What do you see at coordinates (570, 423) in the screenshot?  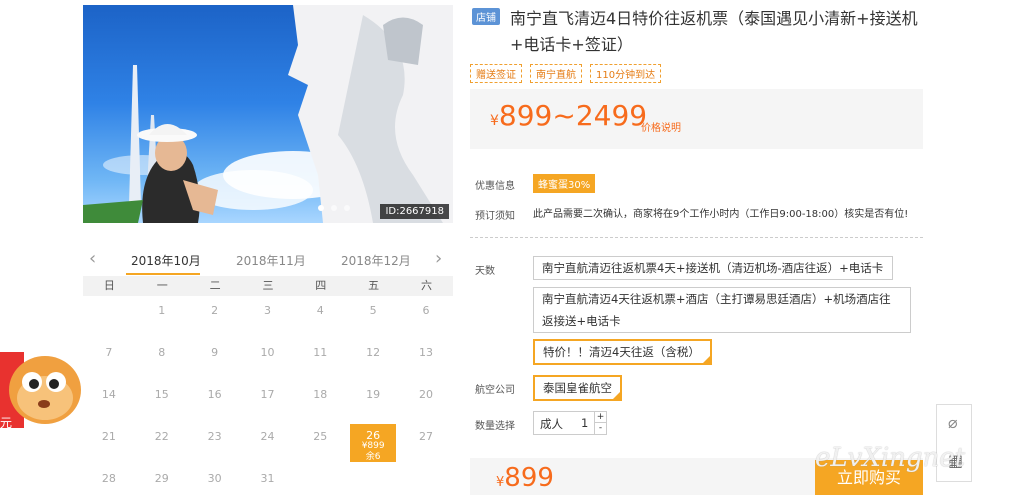 I see `quantity-stepper: 成人 1 + -` at bounding box center [570, 423].